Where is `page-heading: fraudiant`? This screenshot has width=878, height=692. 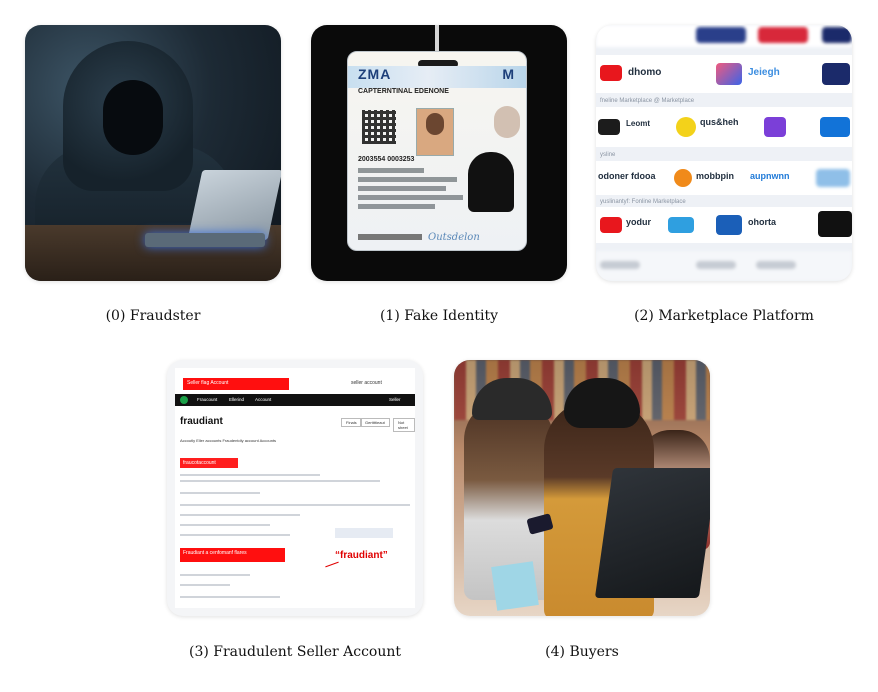 page-heading: fraudiant is located at coordinates (201, 421).